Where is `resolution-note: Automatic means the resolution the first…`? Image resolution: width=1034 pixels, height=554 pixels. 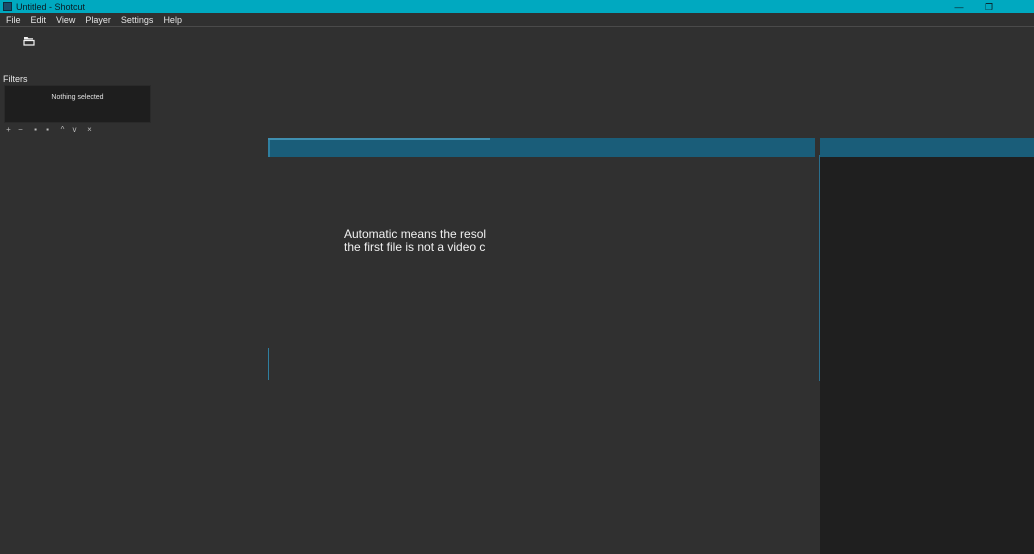
resolution-note: Automatic means the resolution the first… is located at coordinates (415, 241).